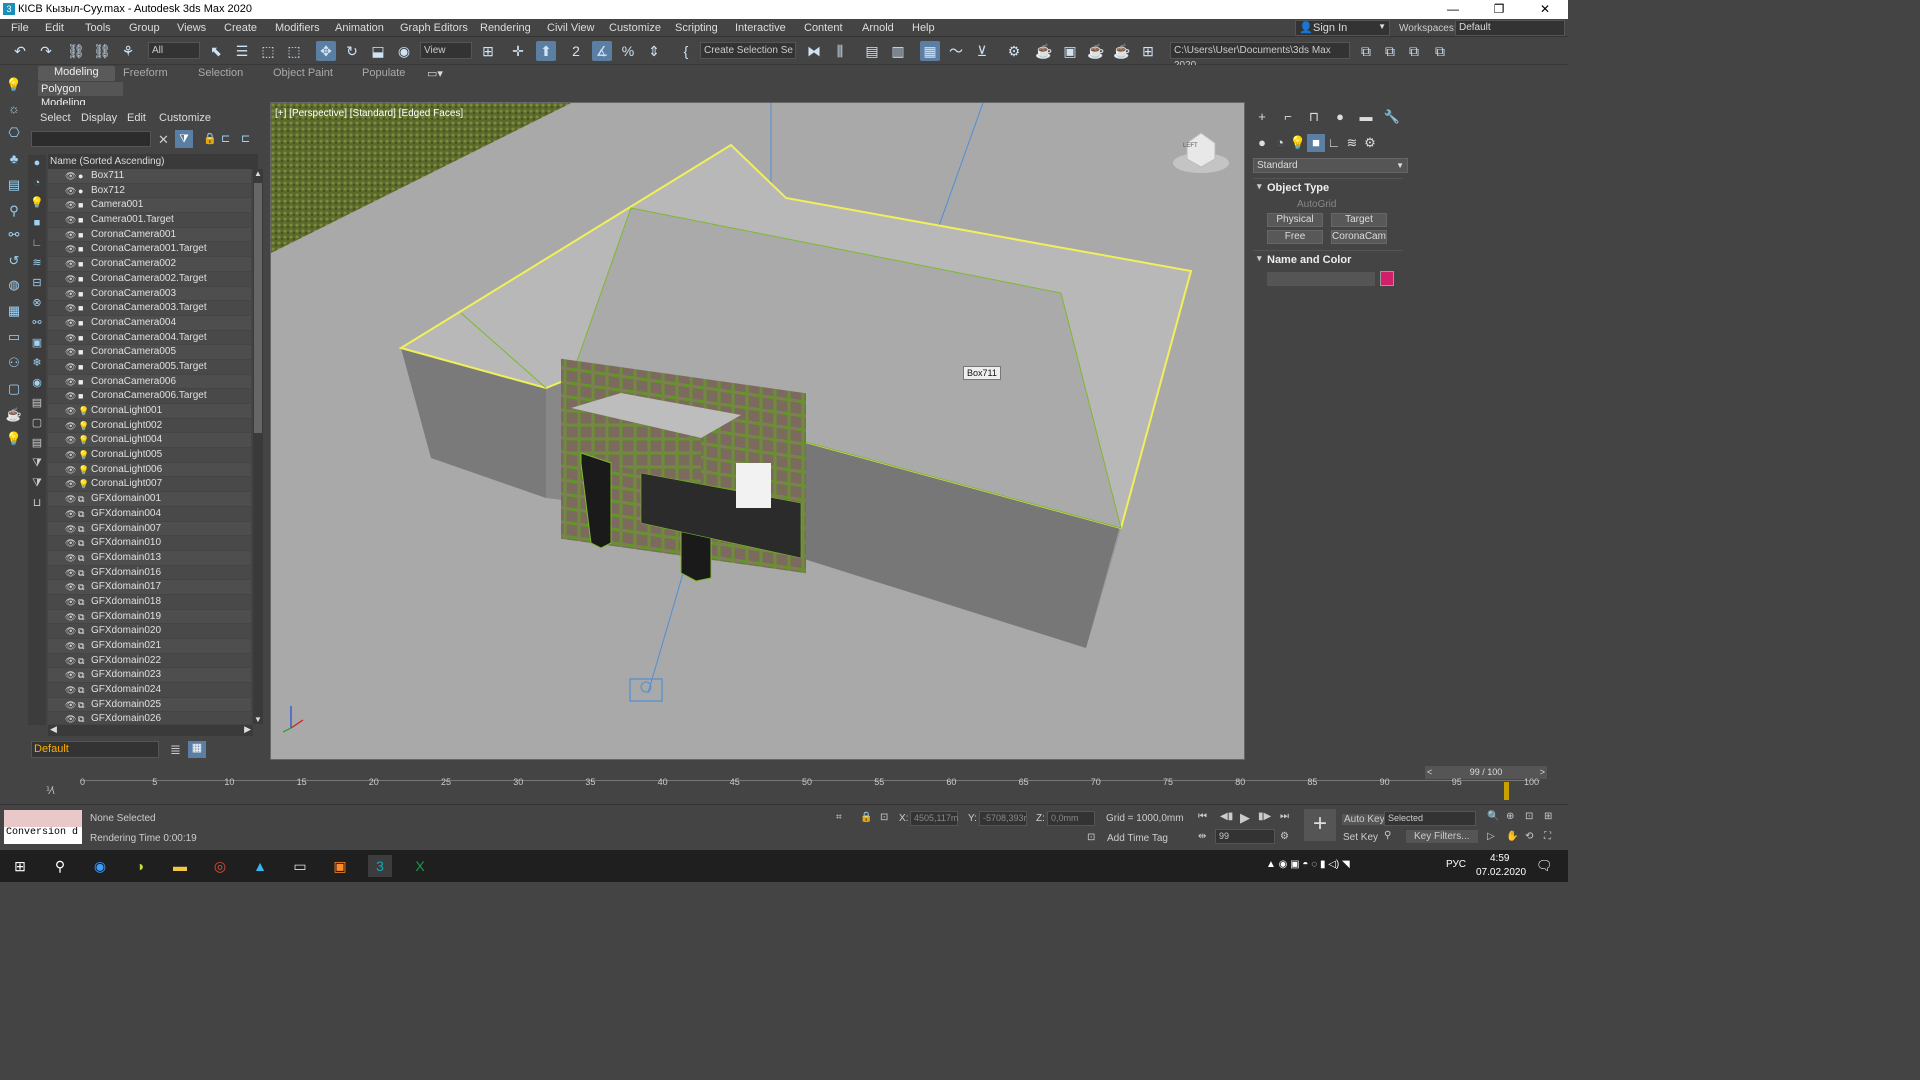 The height and width of the screenshot is (1080, 1920). I want to click on current-frame-field: 99, so click(1245, 836).